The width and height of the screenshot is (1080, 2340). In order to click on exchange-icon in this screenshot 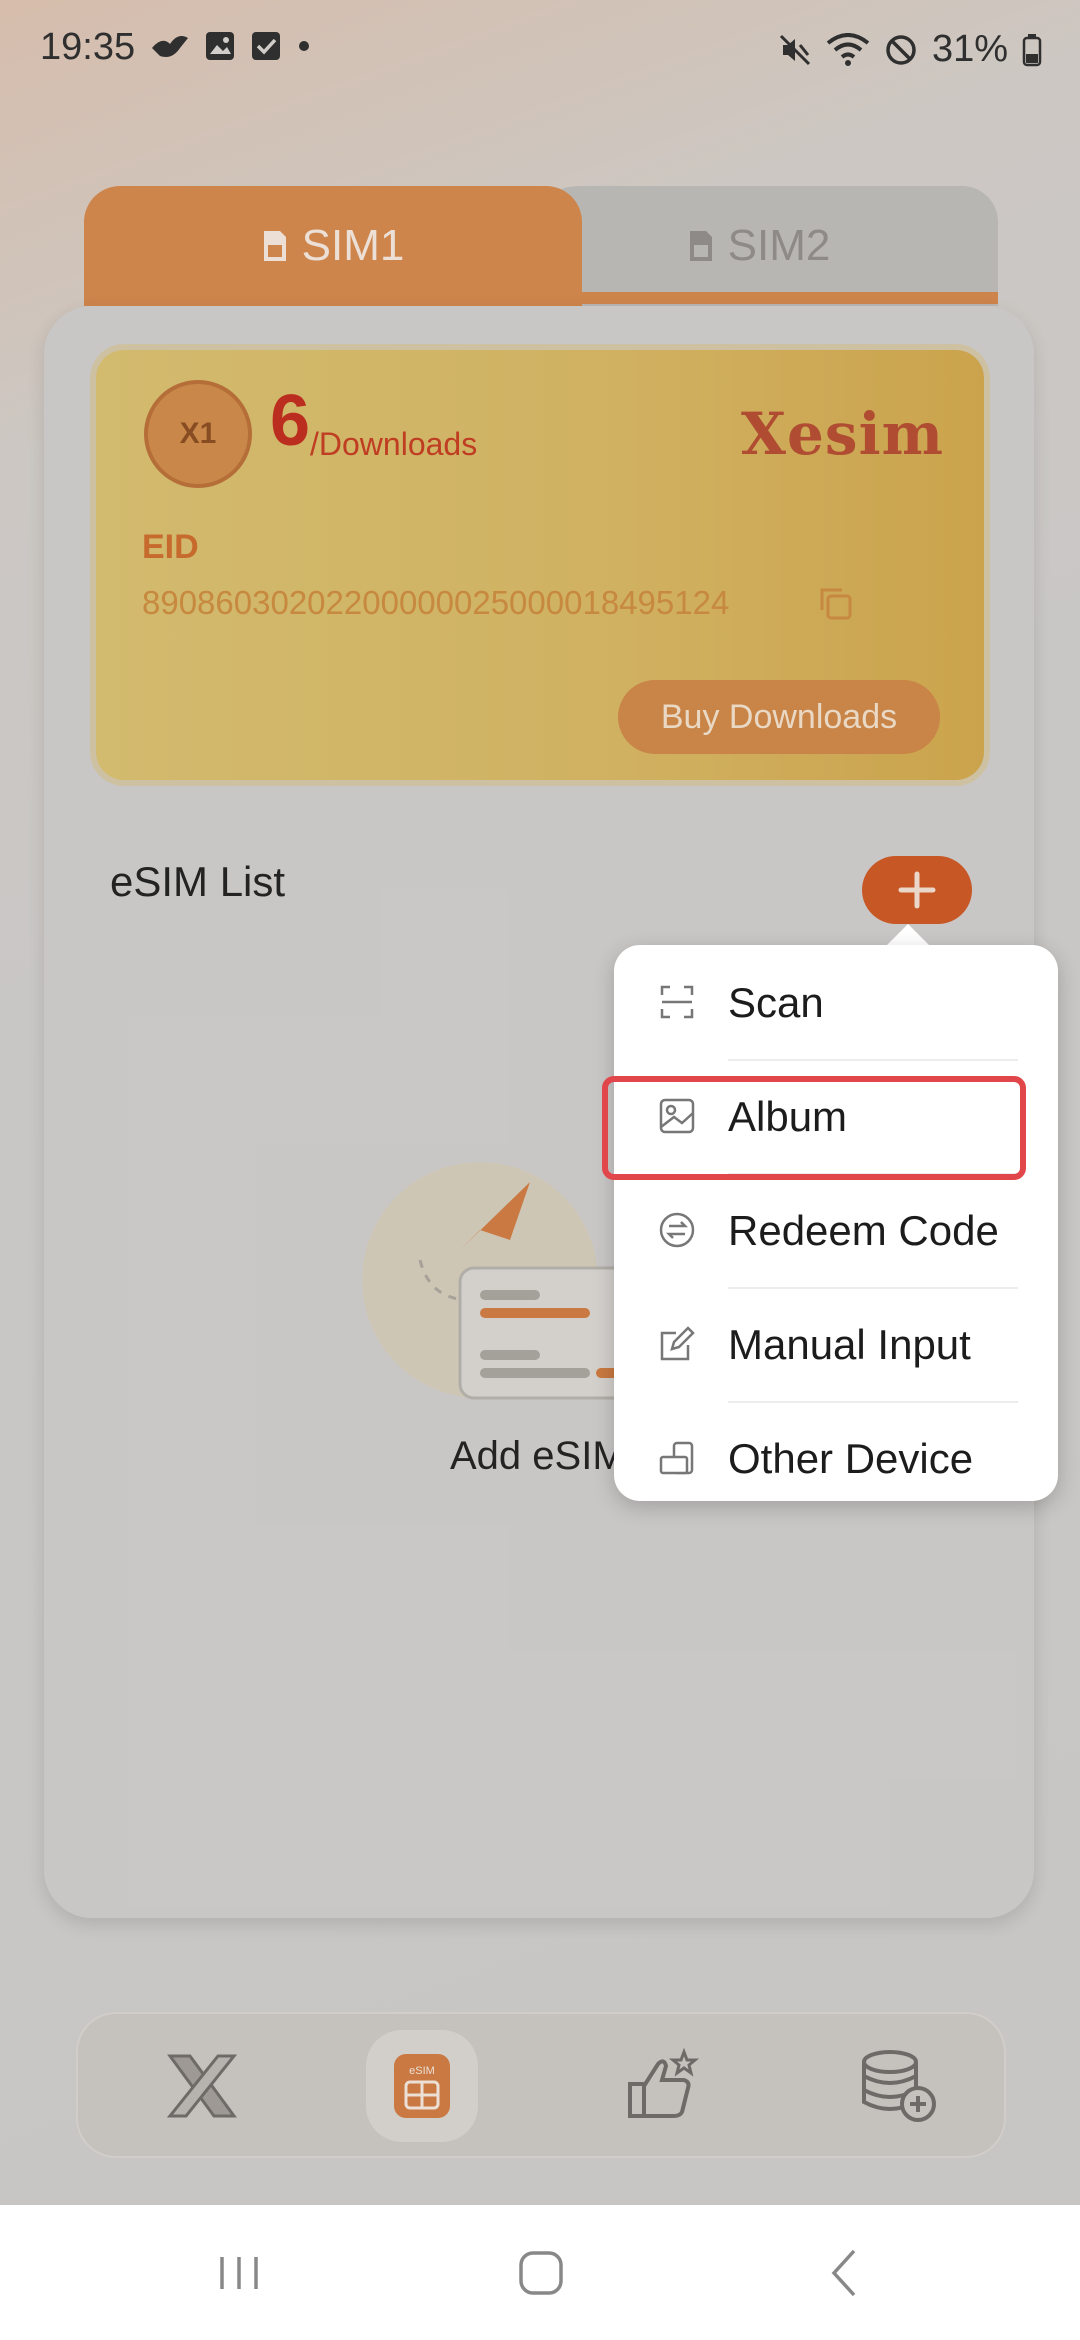, I will do `click(677, 1230)`.